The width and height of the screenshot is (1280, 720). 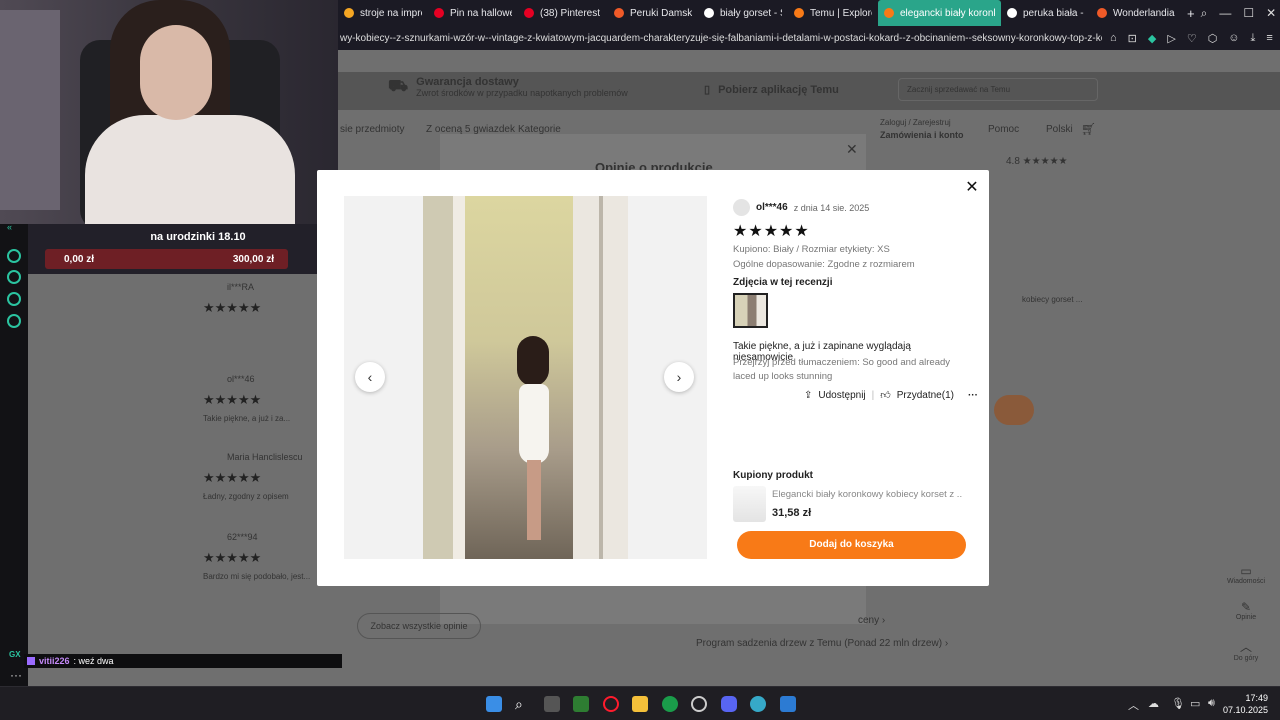 I want to click on help-link: Pomoc, so click(x=1003, y=129).